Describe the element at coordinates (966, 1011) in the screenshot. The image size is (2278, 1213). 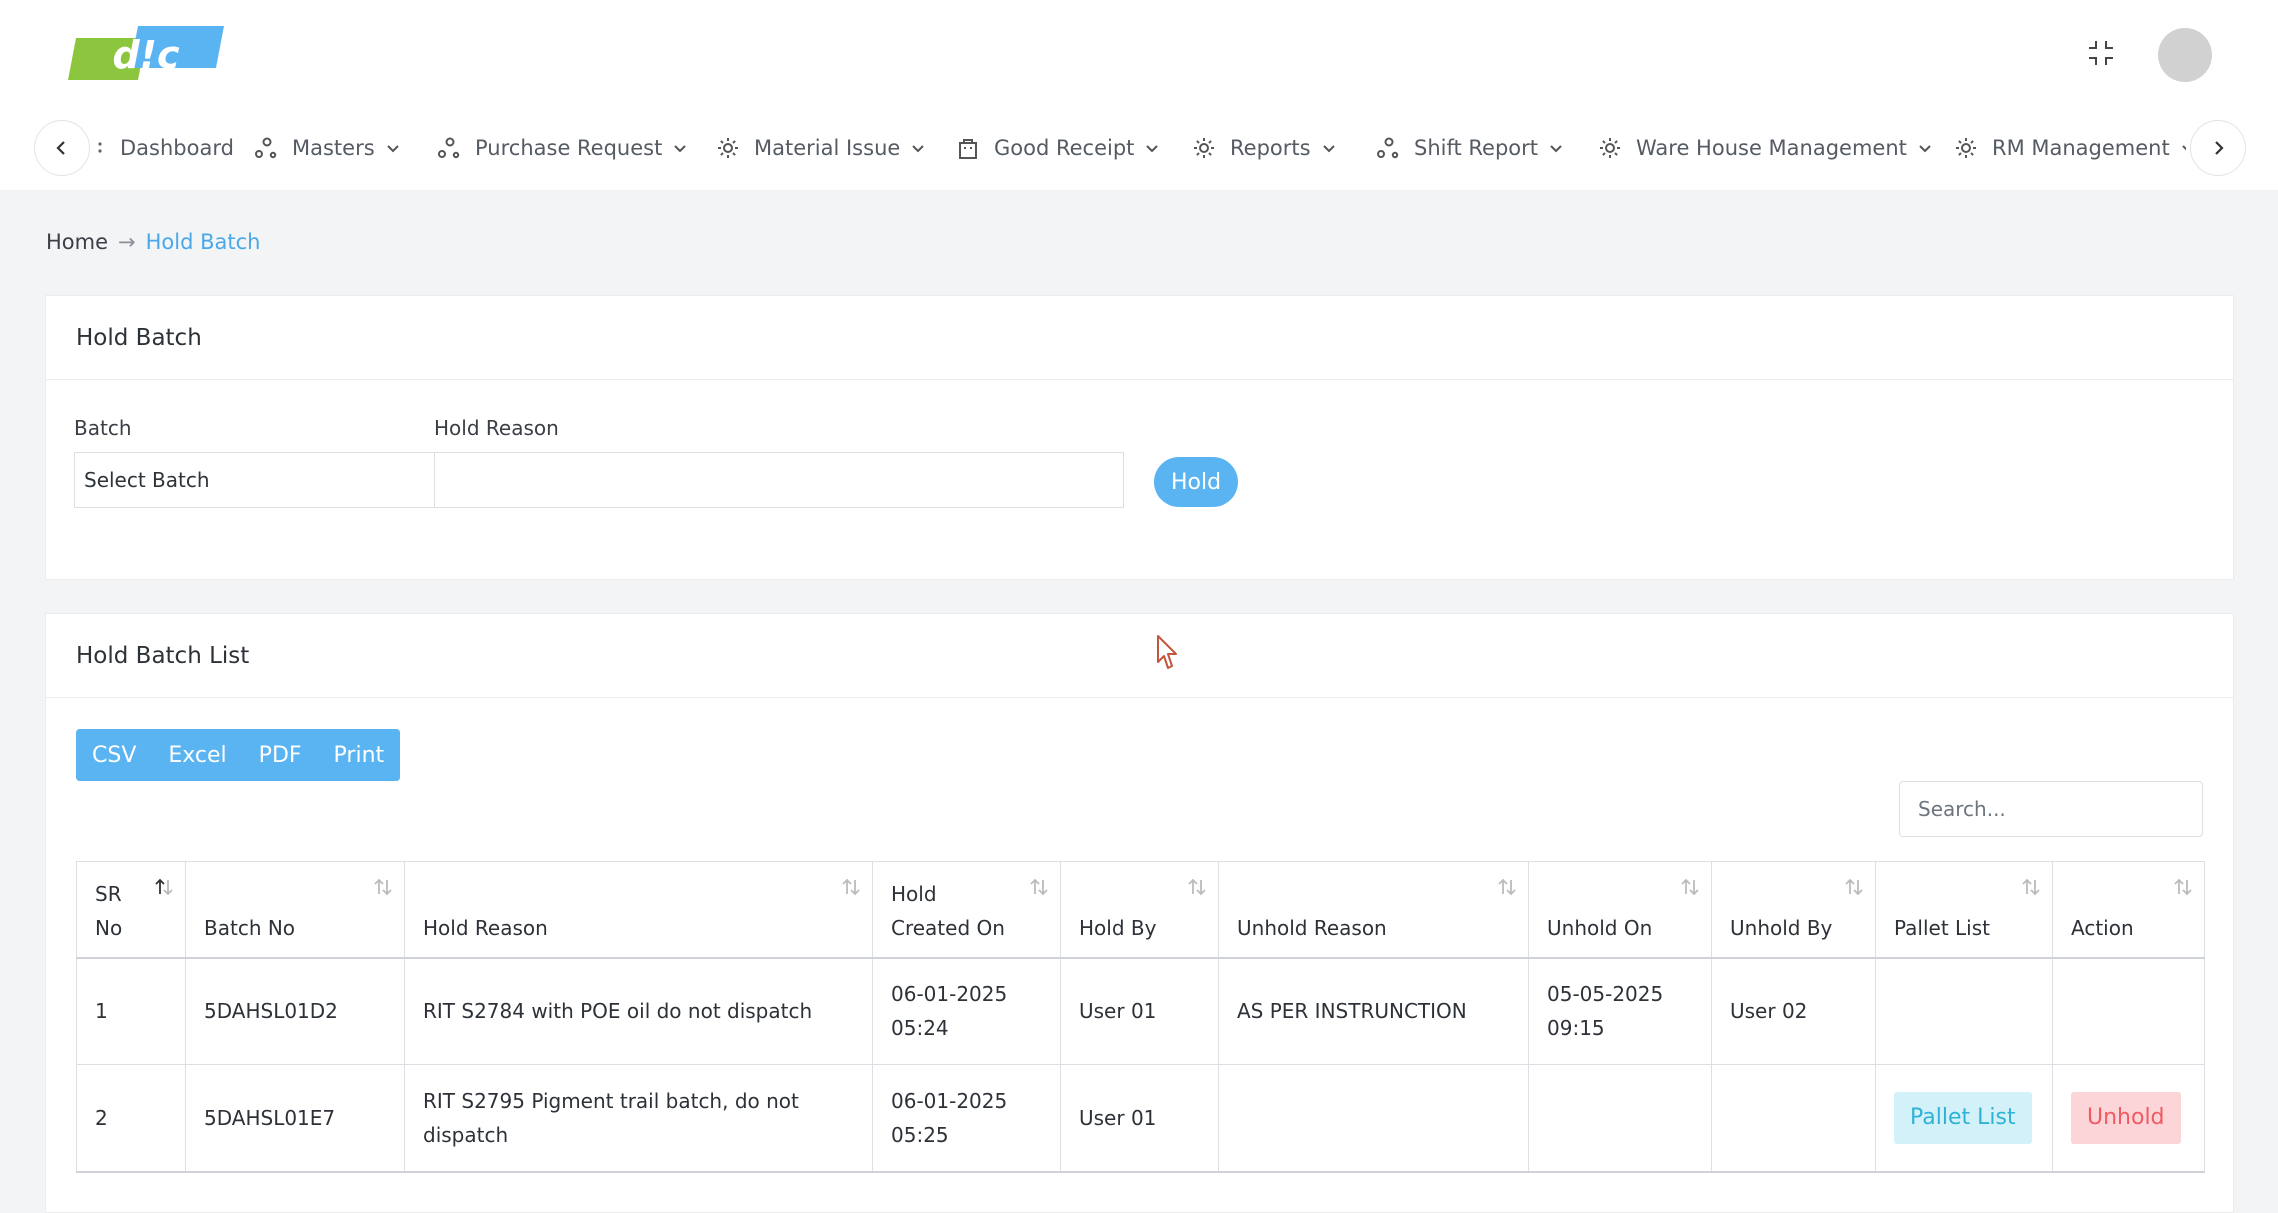
I see `cell-hold-created-on: 06-01-2025 05:24` at that location.